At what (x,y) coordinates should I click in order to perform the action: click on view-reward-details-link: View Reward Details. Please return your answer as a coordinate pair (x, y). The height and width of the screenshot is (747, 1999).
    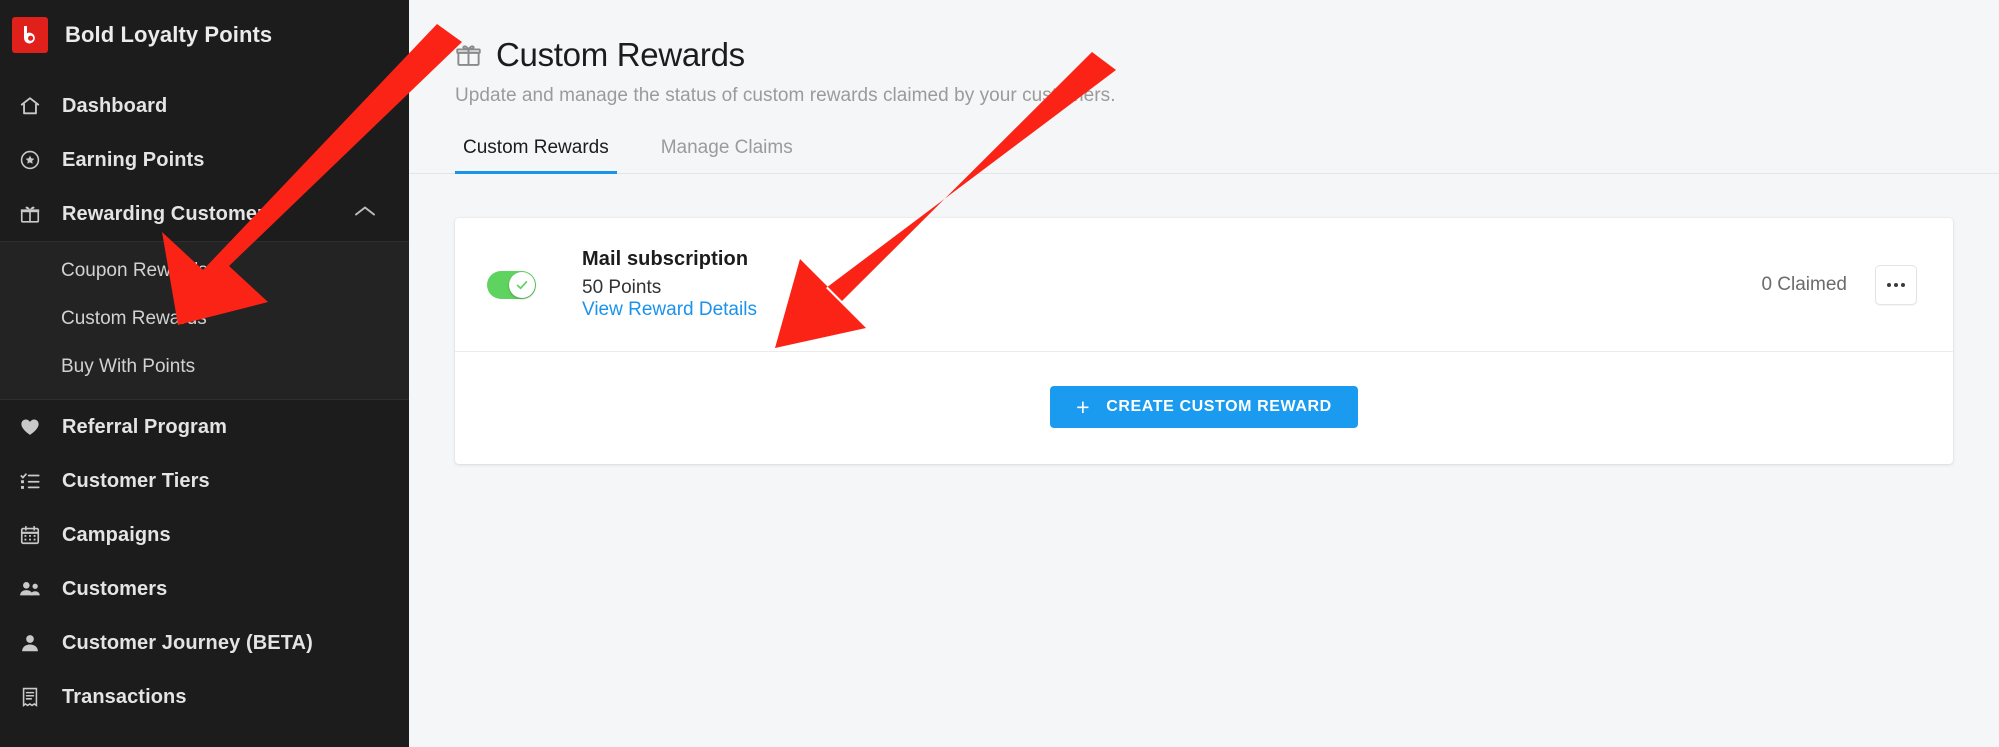
    Looking at the image, I should click on (669, 309).